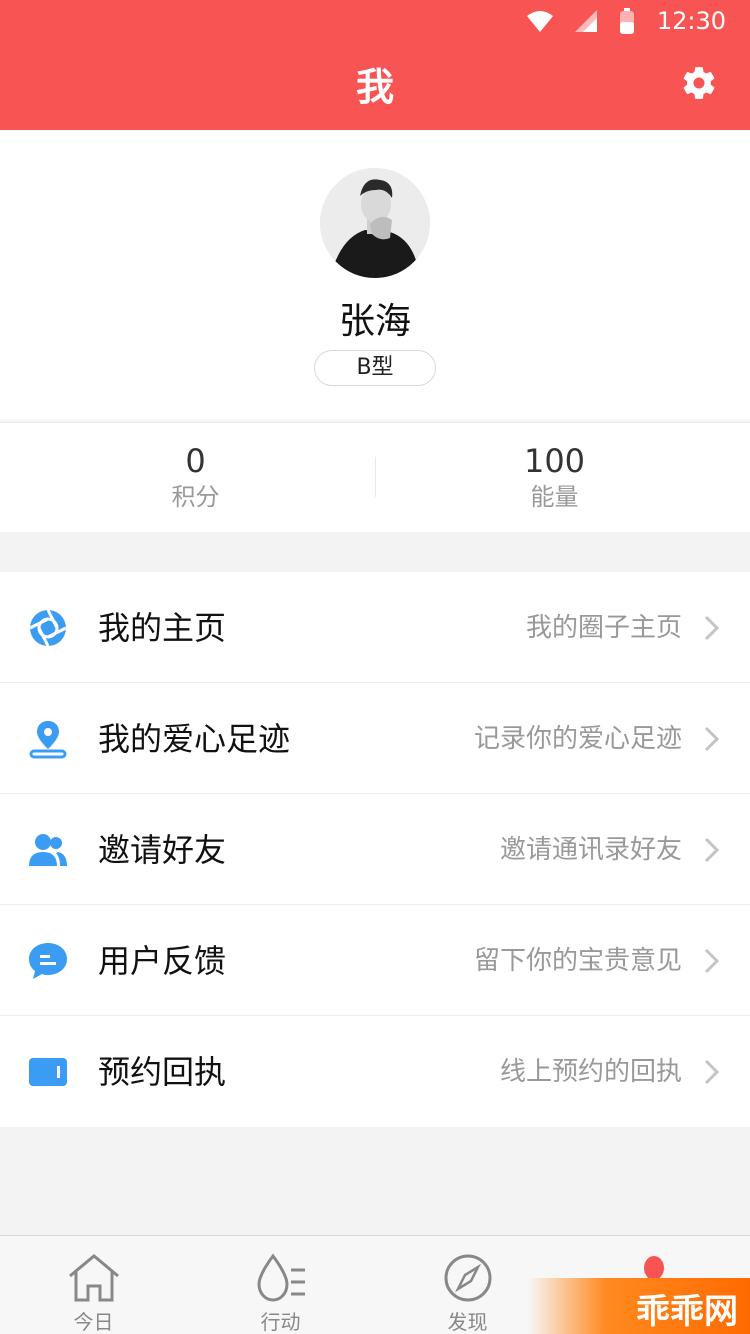 This screenshot has height=1334, width=750. What do you see at coordinates (539, 21) in the screenshot?
I see `wifi-icon` at bounding box center [539, 21].